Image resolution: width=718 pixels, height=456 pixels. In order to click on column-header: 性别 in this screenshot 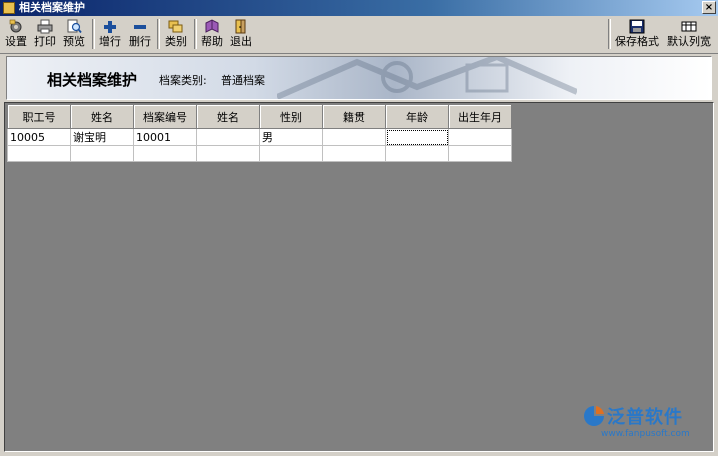, I will do `click(291, 116)`.